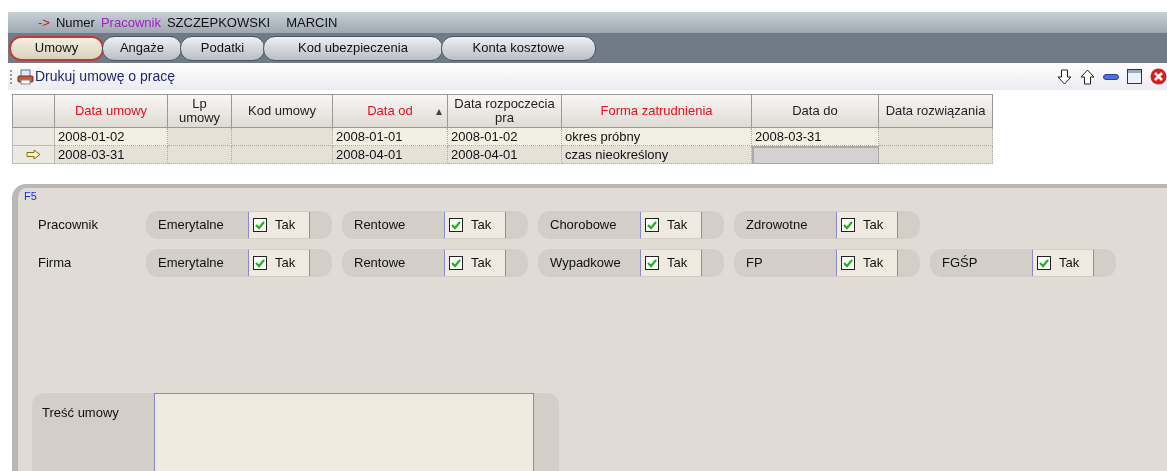  I want to click on tab: Kod ubezpieczenia, so click(353, 48).